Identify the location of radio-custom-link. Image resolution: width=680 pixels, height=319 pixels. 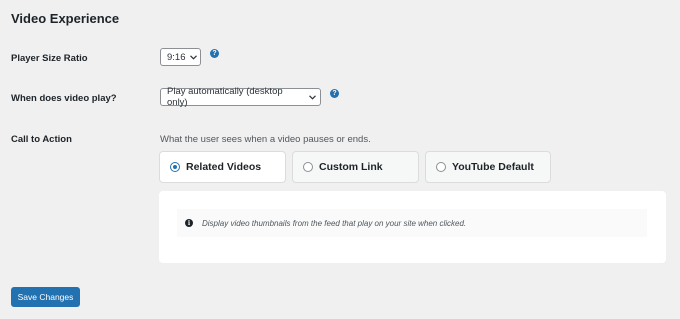
(308, 167).